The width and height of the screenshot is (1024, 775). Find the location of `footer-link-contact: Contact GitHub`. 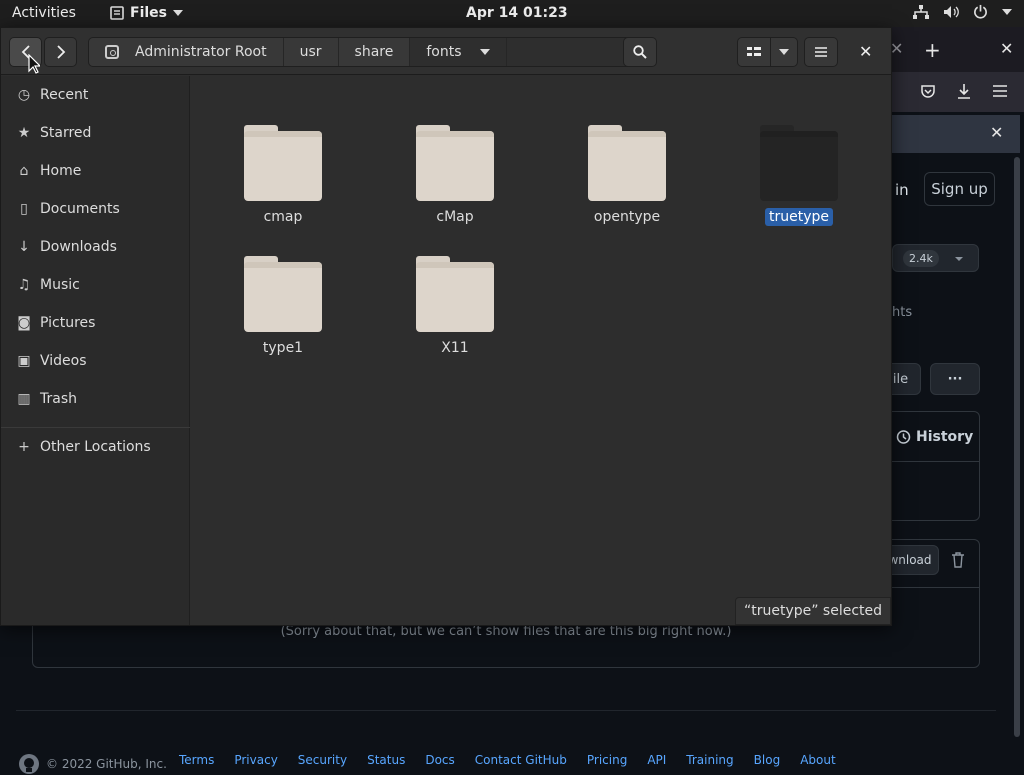

footer-link-contact: Contact GitHub is located at coordinates (521, 760).